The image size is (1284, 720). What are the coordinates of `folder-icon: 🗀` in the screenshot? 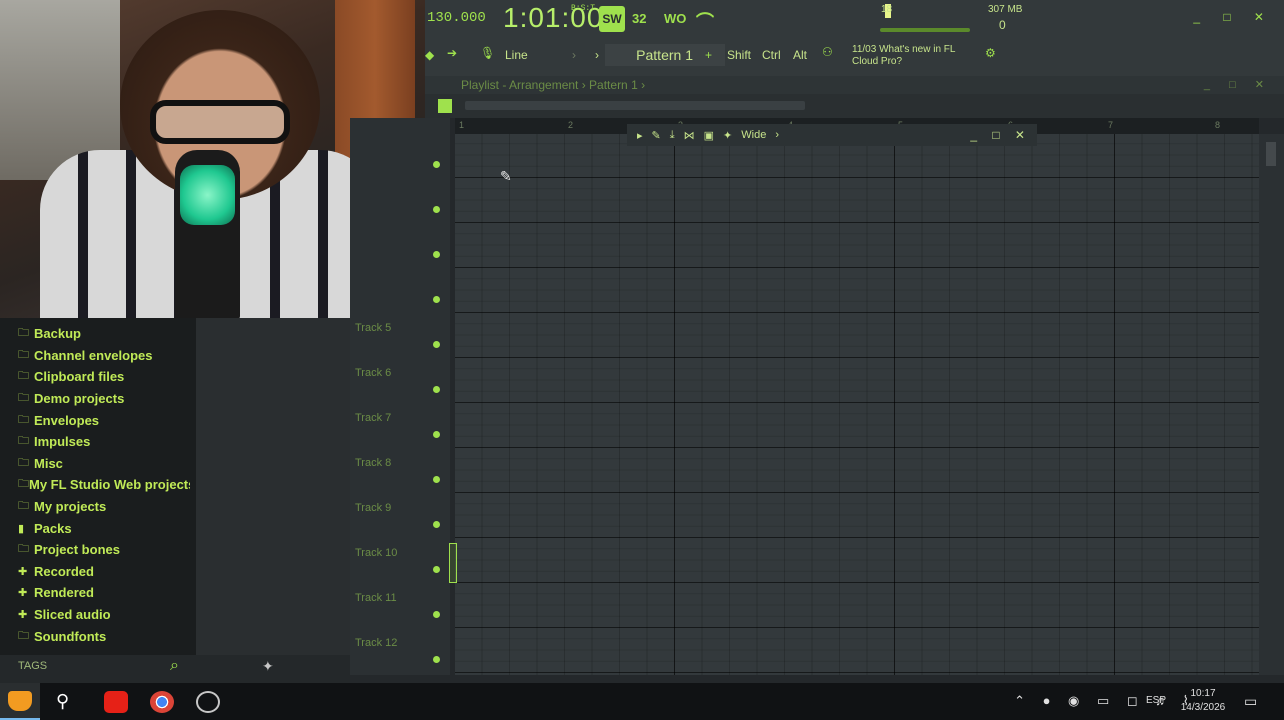 It's located at (23, 462).